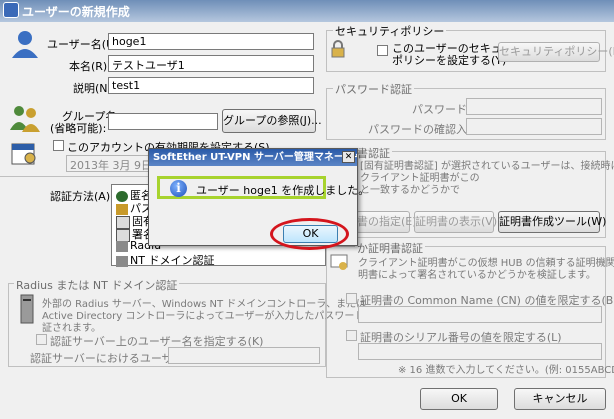 This screenshot has width=614, height=419. What do you see at coordinates (534, 126) in the screenshot?
I see `password-confirm-input` at bounding box center [534, 126].